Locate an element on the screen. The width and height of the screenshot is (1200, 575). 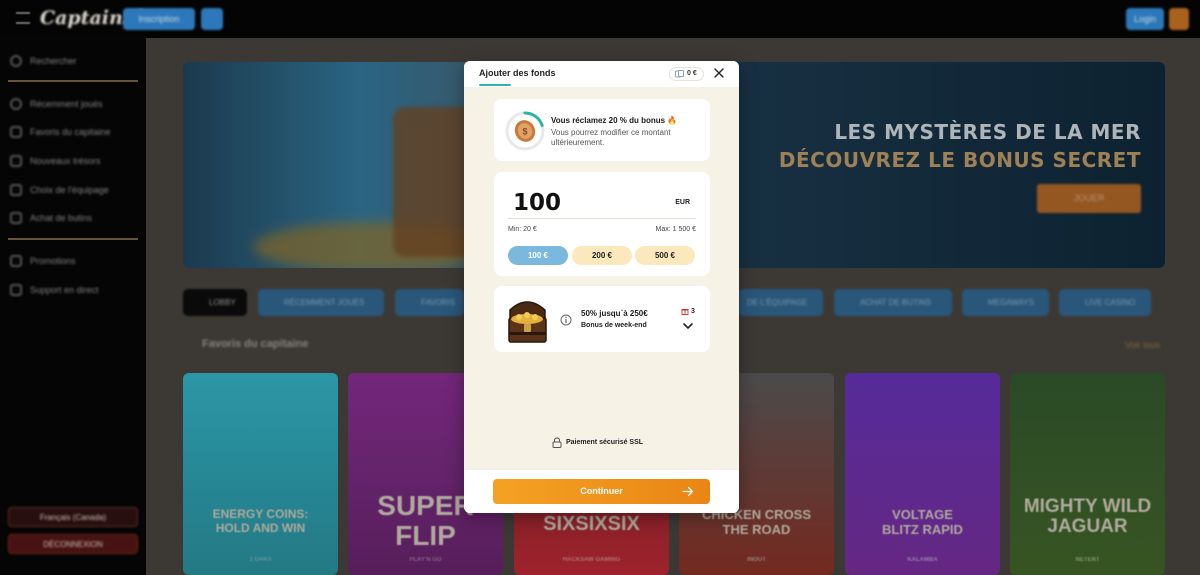
secure-payment-note: Paiement sécurisé SSL is located at coordinates (597, 442).